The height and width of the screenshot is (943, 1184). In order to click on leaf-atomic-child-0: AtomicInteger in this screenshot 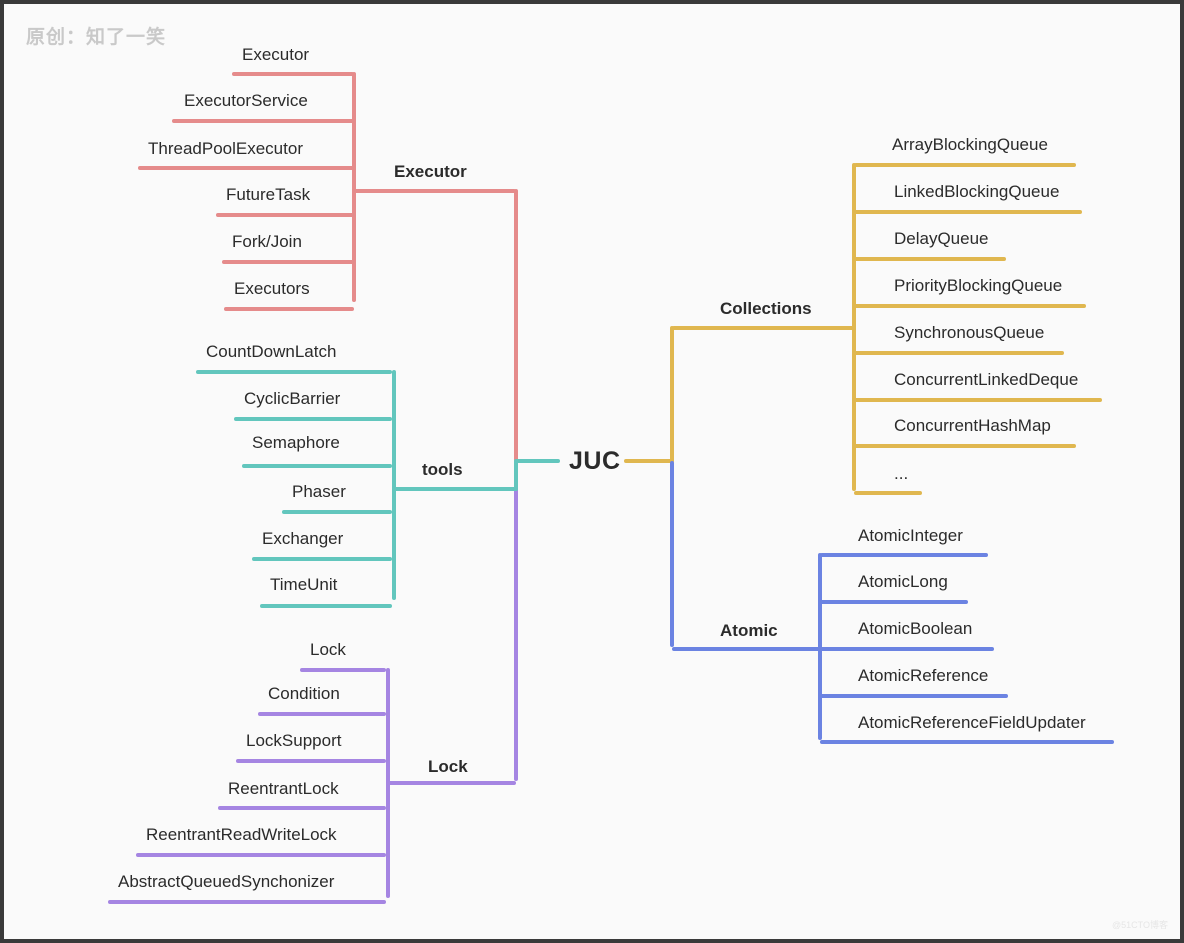, I will do `click(910, 535)`.